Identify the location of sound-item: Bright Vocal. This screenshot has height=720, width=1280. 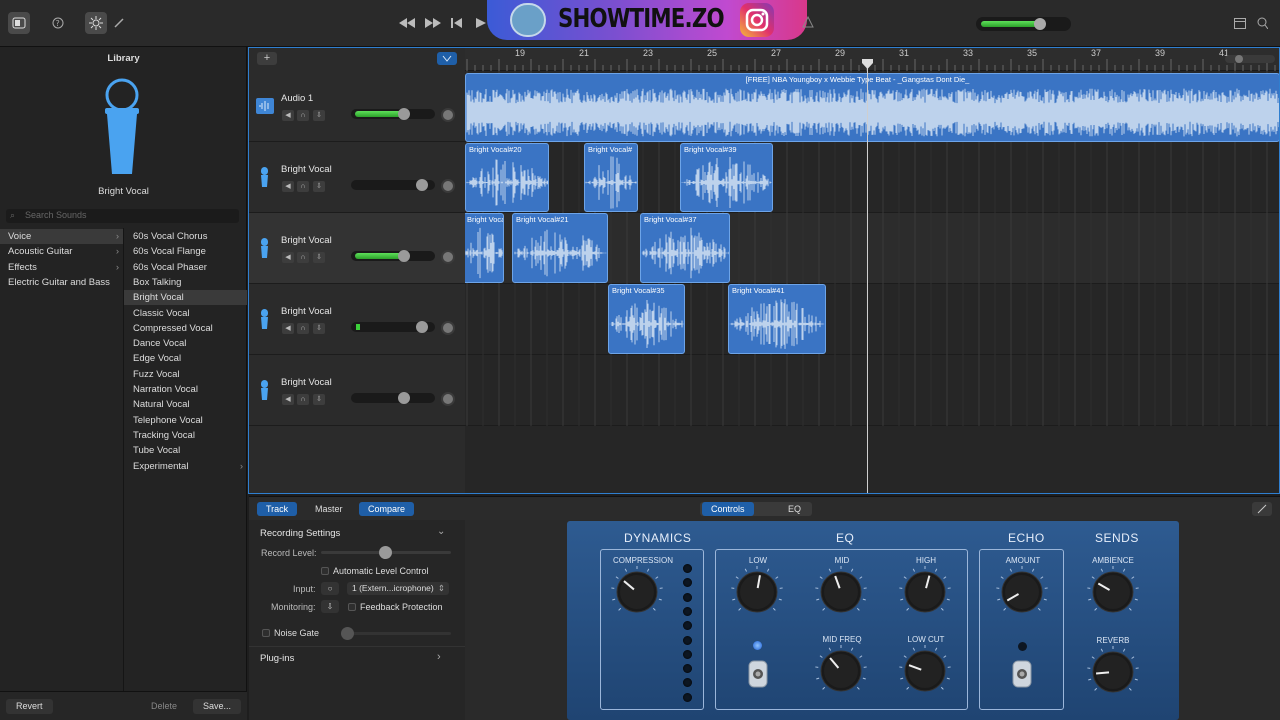
(185, 298).